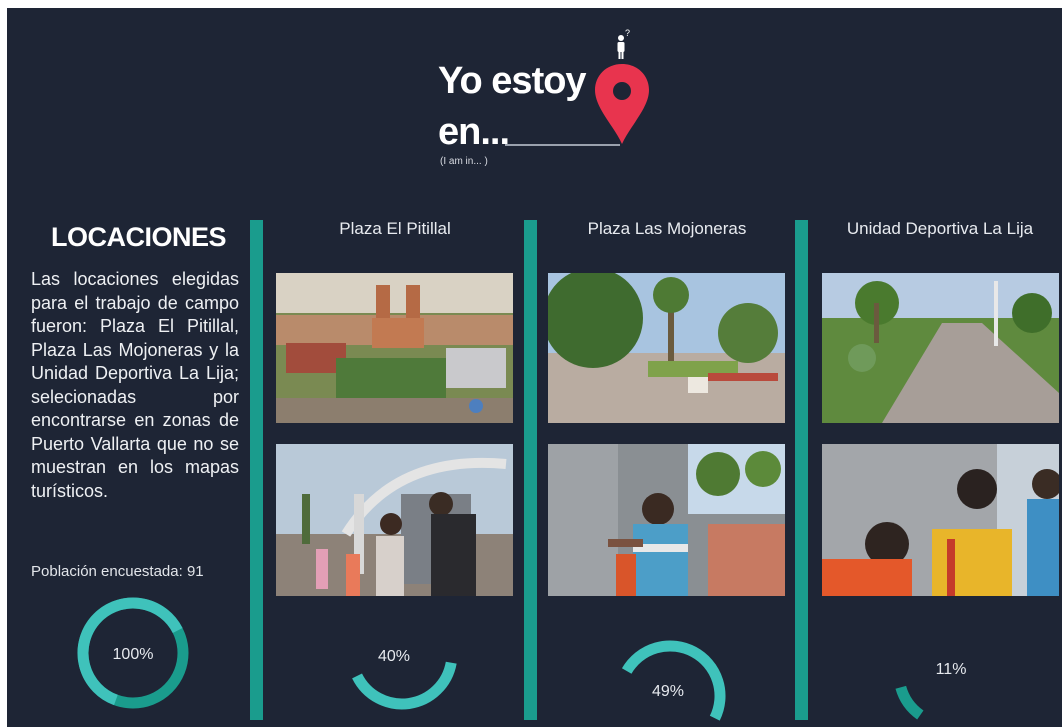 The image size is (1062, 727). Describe the element at coordinates (667, 228) in the screenshot. I see `location-title-mojoneras: Plaza Las Mojoneras` at that location.